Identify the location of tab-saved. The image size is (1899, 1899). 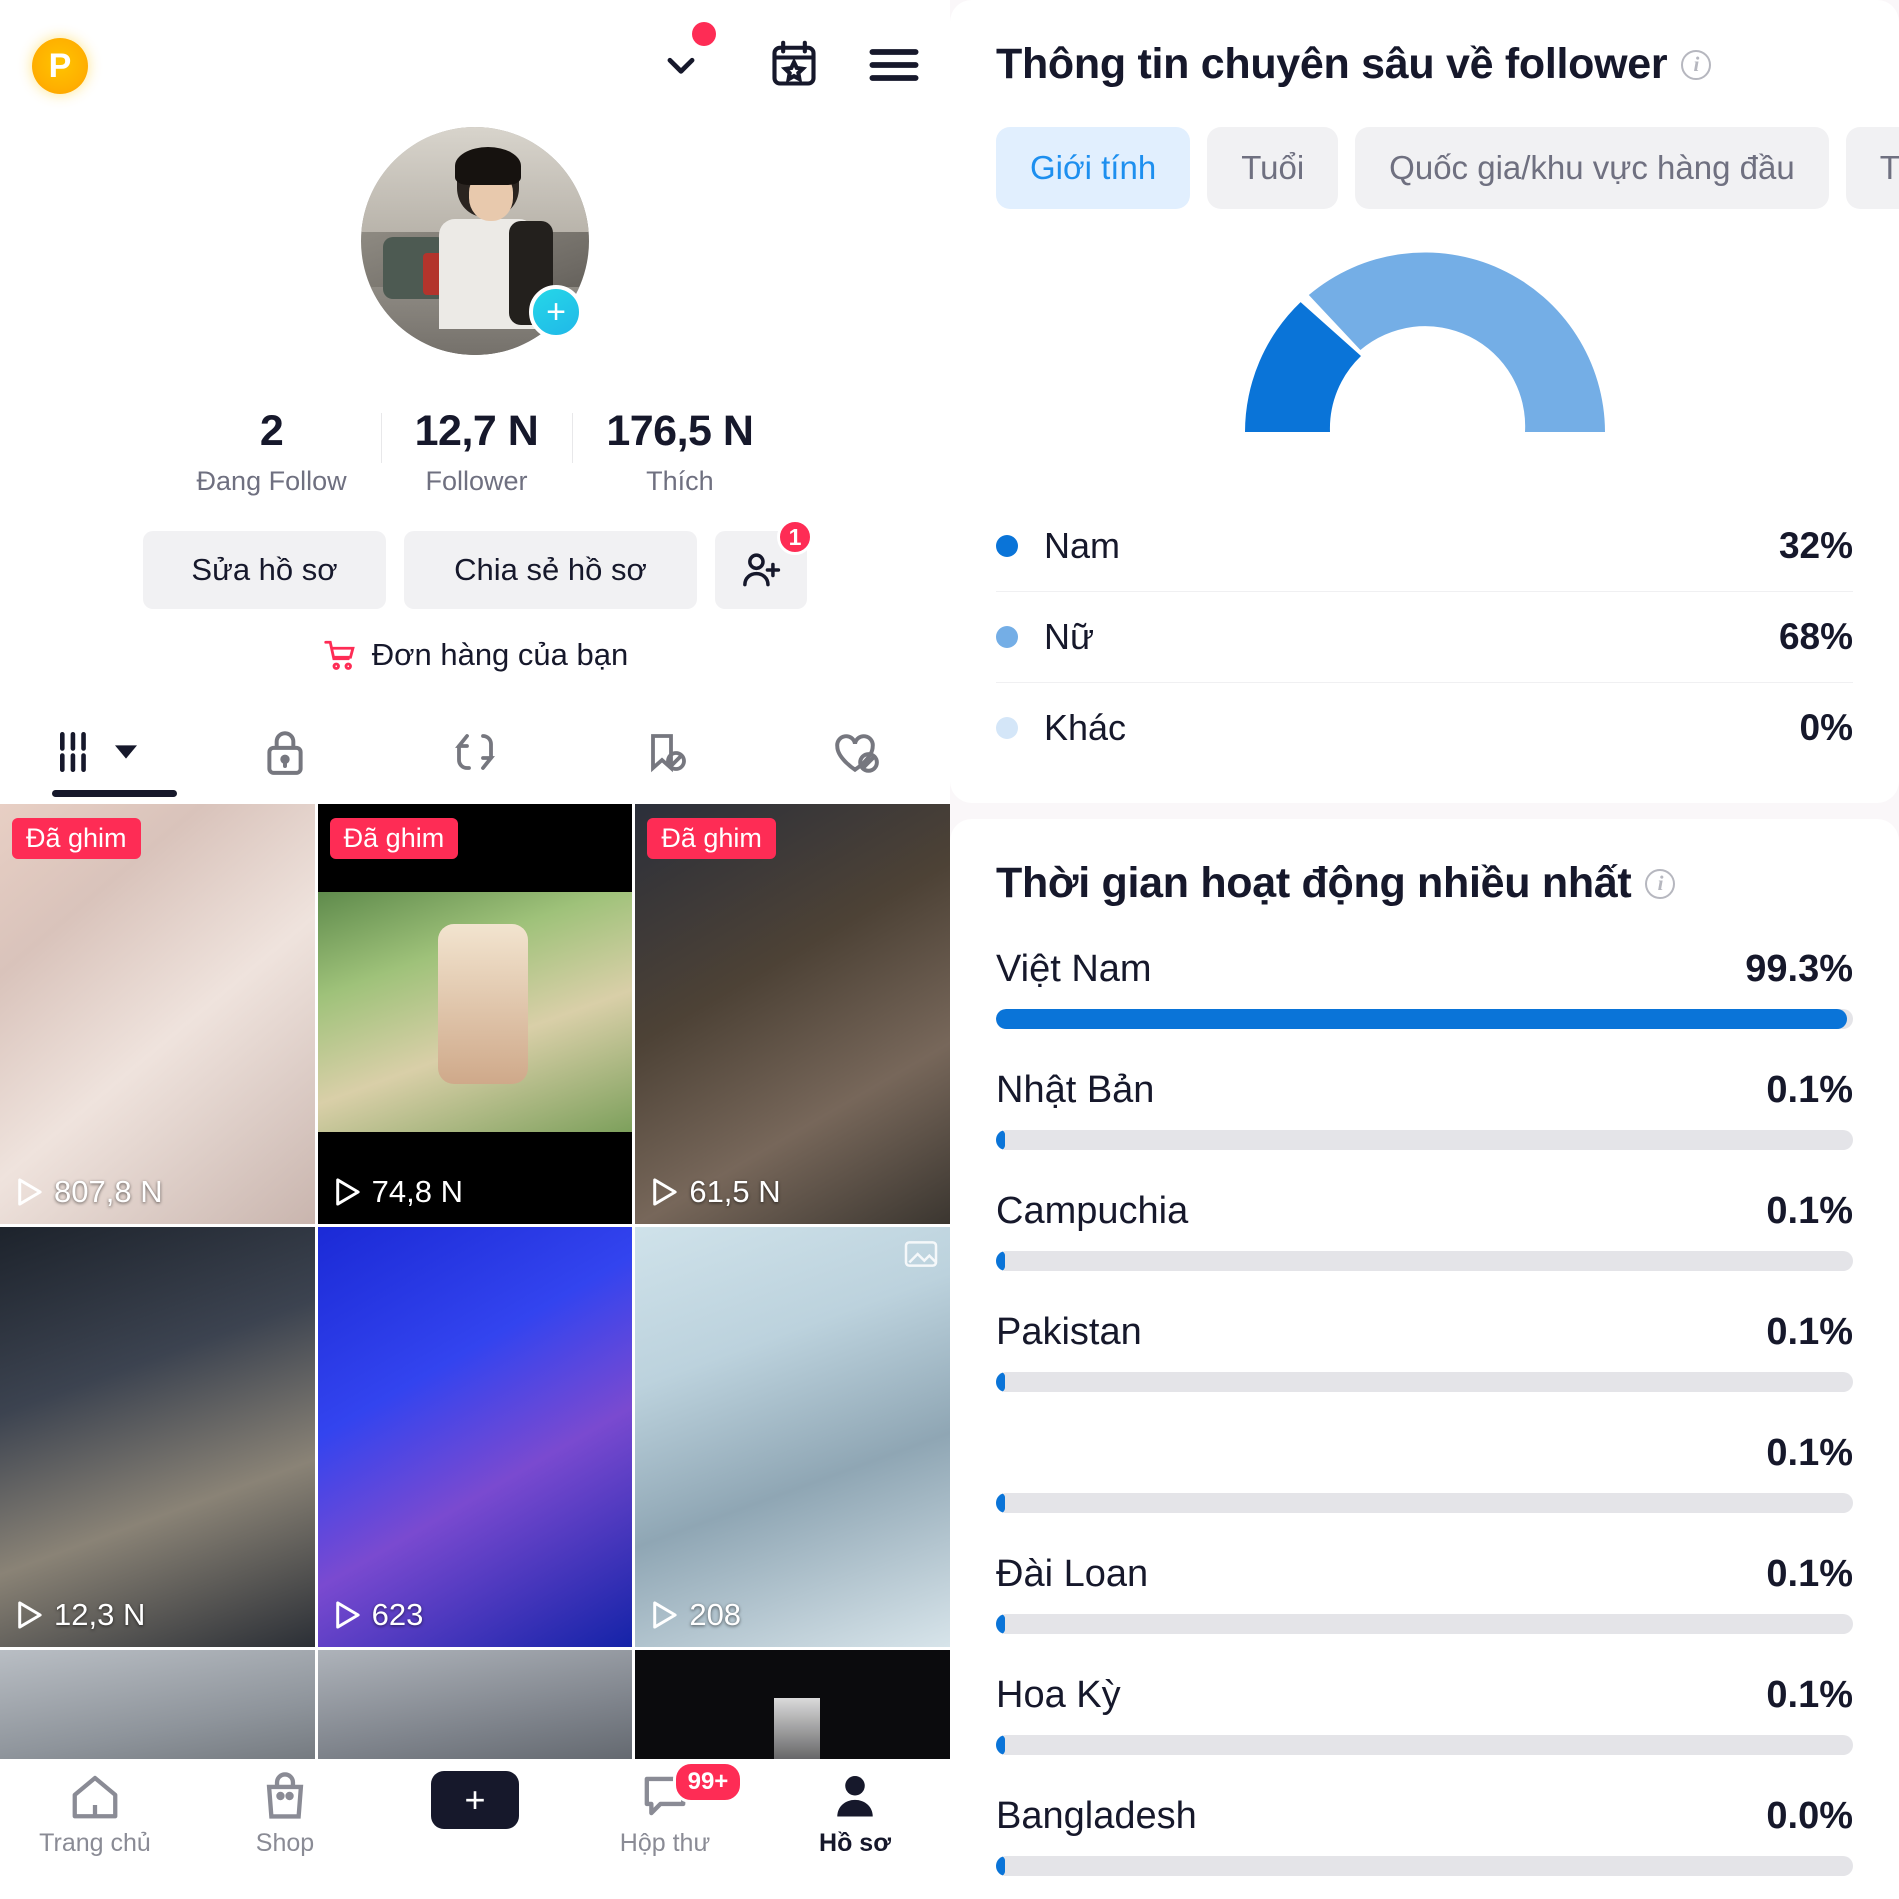
(665, 752).